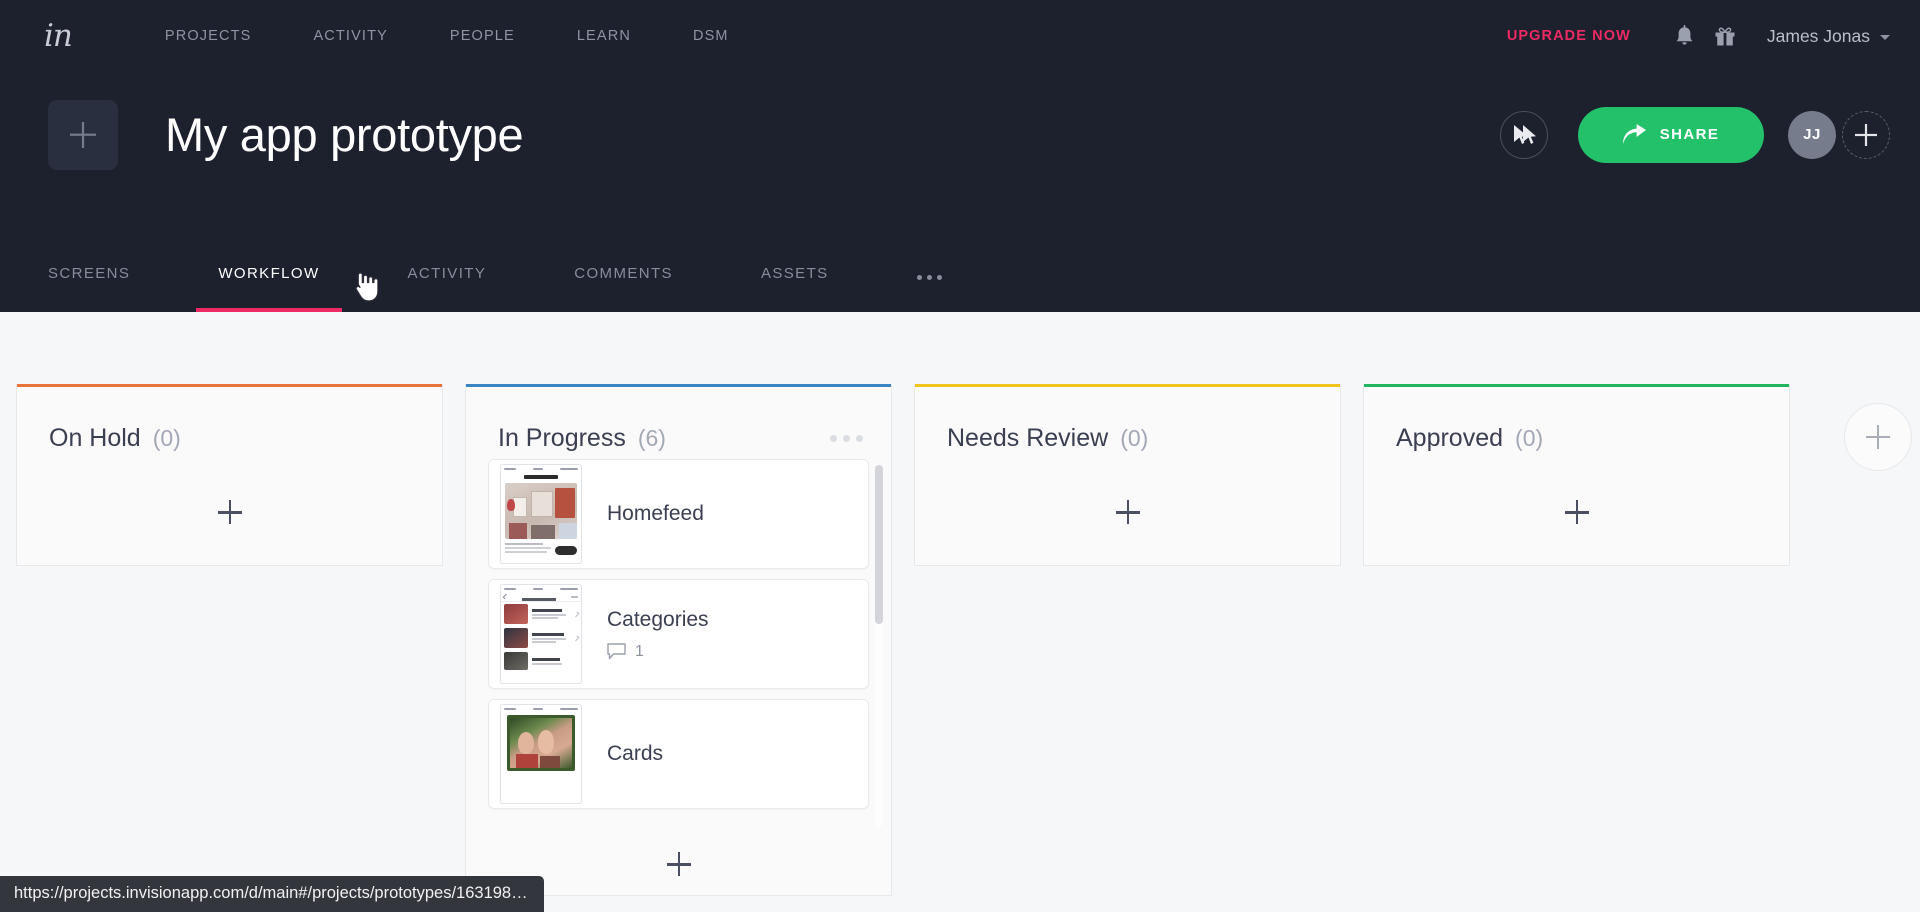 This screenshot has width=1920, height=912. What do you see at coordinates (616, 651) in the screenshot?
I see `comment-icon` at bounding box center [616, 651].